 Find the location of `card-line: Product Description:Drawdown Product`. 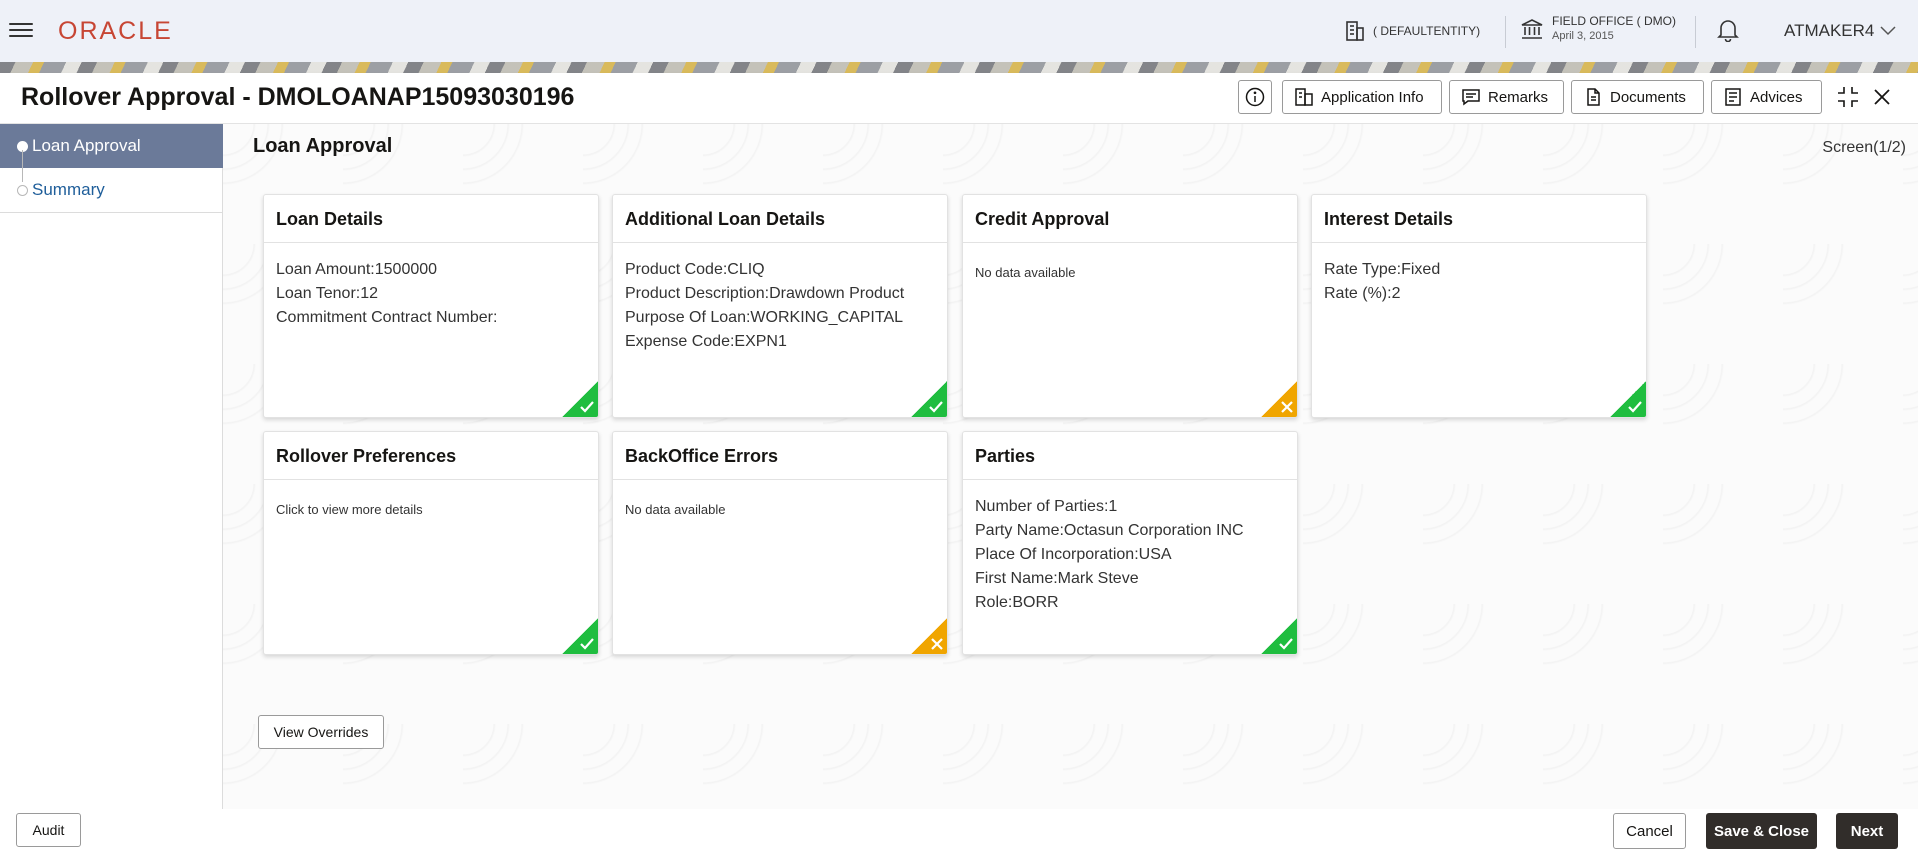

card-line: Product Description:Drawdown Product is located at coordinates (765, 293).